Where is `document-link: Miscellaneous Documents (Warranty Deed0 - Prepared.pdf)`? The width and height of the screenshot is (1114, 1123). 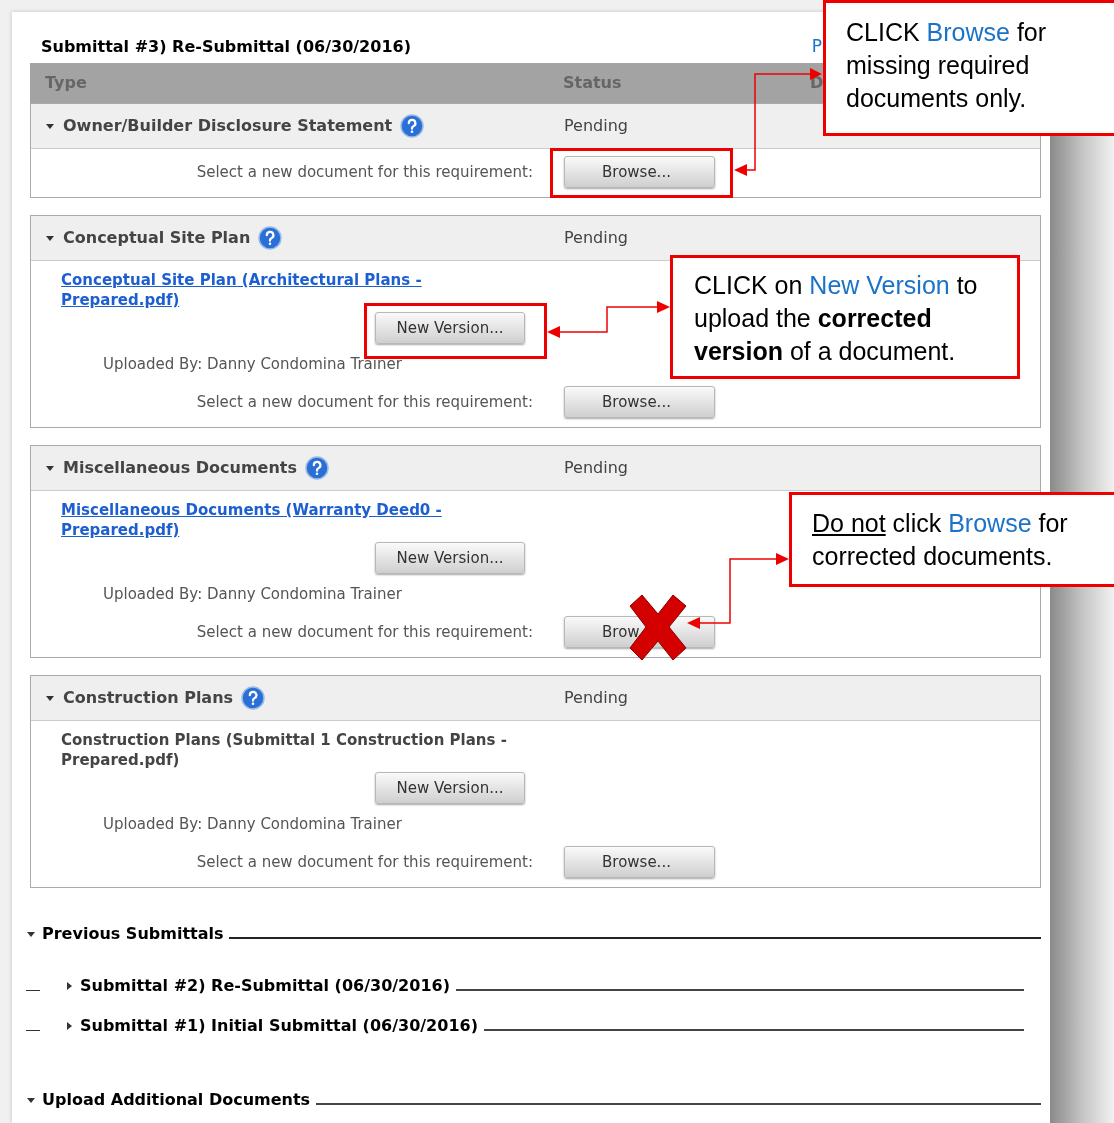
document-link: Miscellaneous Documents (Warranty Deed0 - Prepared.pdf) is located at coordinates (296, 520).